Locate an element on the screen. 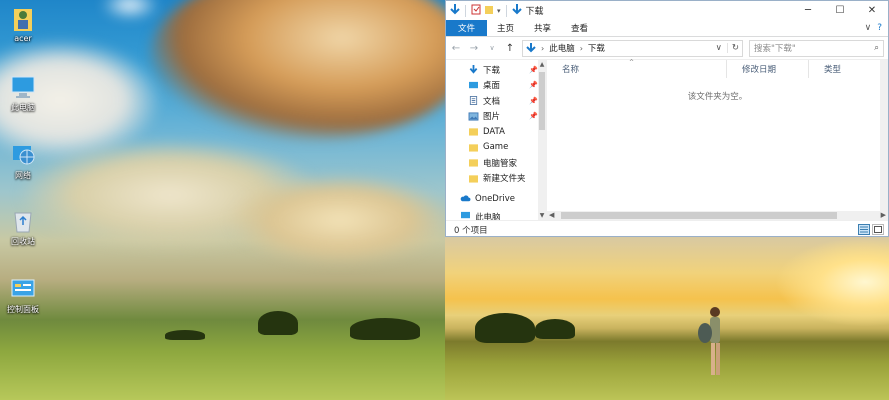 The width and height of the screenshot is (889, 400). desktop-icon-this-pc: 此电脑 is located at coordinates (23, 93).